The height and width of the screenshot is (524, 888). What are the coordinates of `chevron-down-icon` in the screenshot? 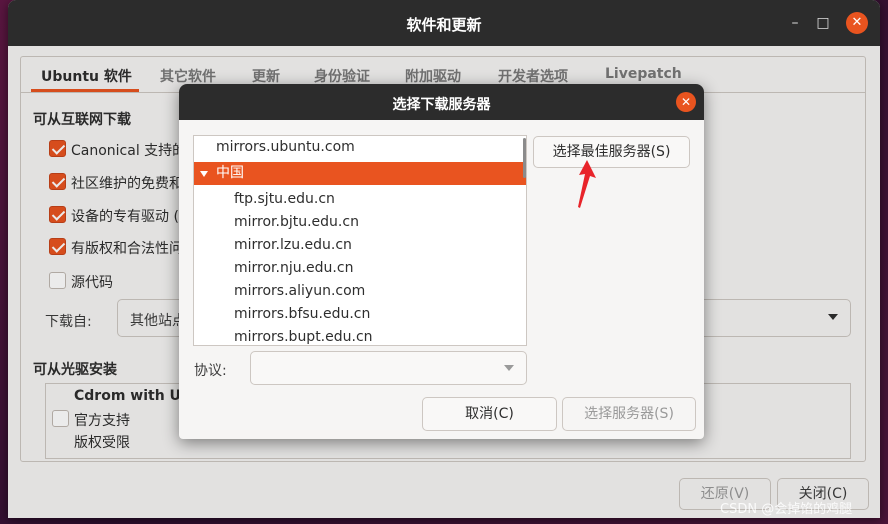 It's located at (509, 368).